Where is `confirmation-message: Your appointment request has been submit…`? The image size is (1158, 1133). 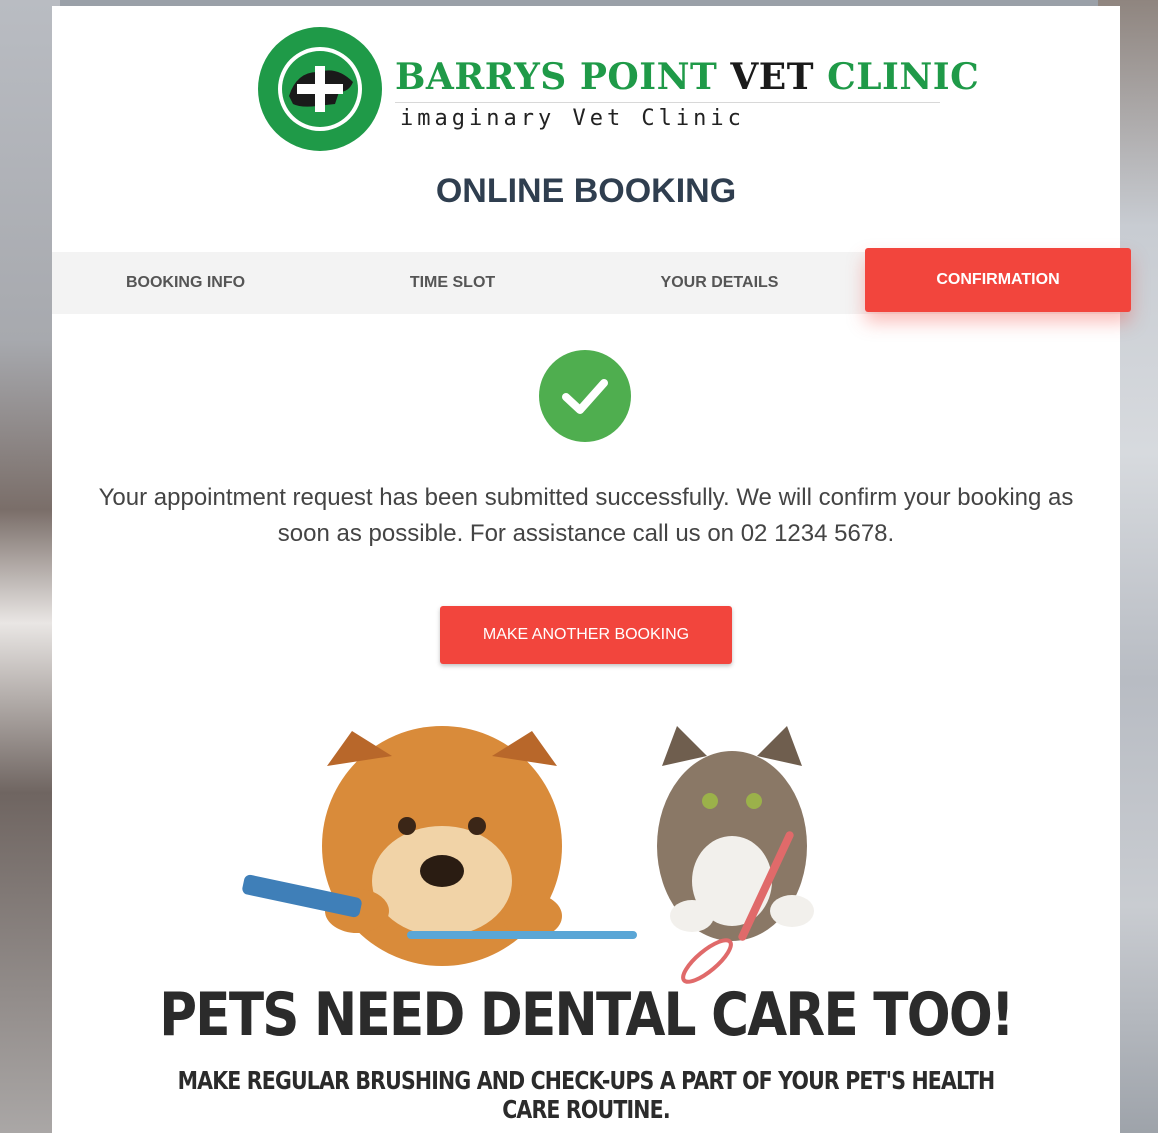
confirmation-message: Your appointment request has been submit… is located at coordinates (586, 515).